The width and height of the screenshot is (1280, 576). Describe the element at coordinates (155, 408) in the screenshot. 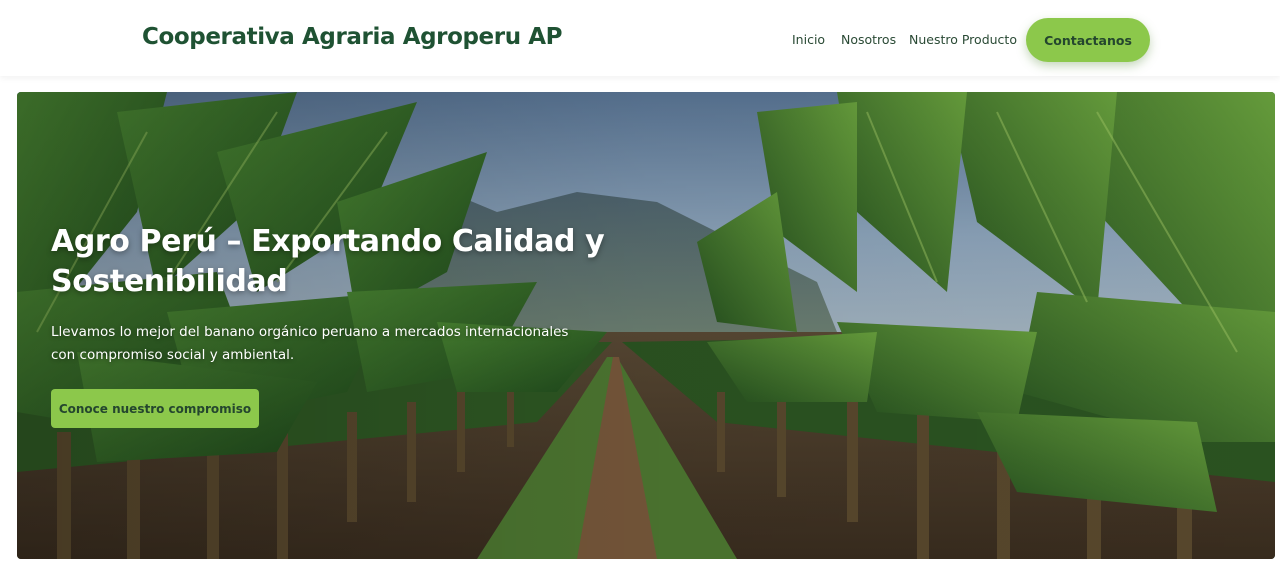

I see `commitment-button: Conoce nuestro compromiso` at that location.